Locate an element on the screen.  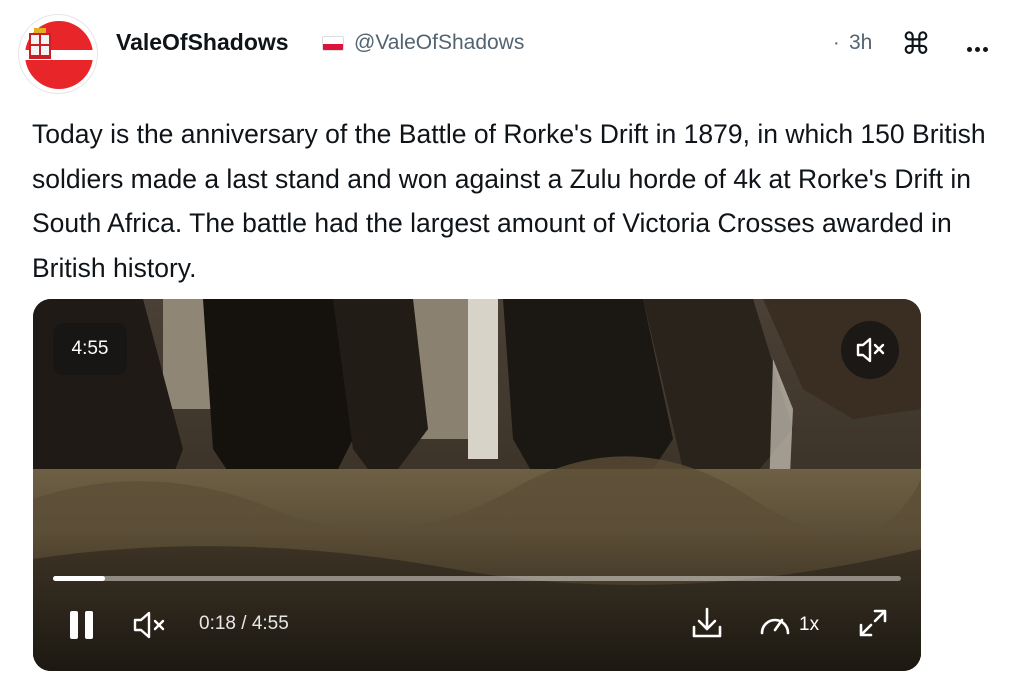
fullscreen-icon is located at coordinates (873, 623).